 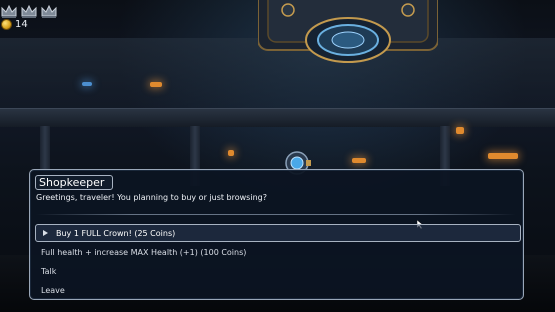 I want to click on coin-counter: 14, so click(x=14, y=24).